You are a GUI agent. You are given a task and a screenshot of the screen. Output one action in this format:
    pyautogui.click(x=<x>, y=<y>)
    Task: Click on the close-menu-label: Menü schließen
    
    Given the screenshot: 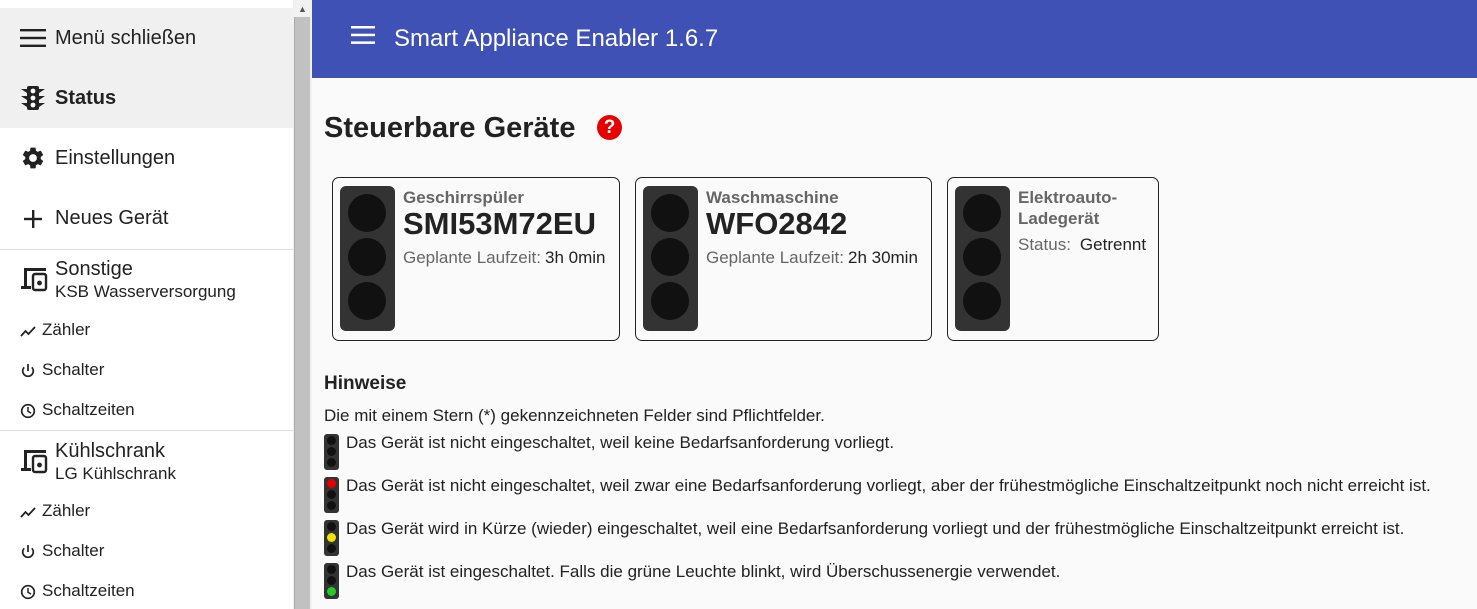 What is the action you would take?
    pyautogui.click(x=126, y=38)
    